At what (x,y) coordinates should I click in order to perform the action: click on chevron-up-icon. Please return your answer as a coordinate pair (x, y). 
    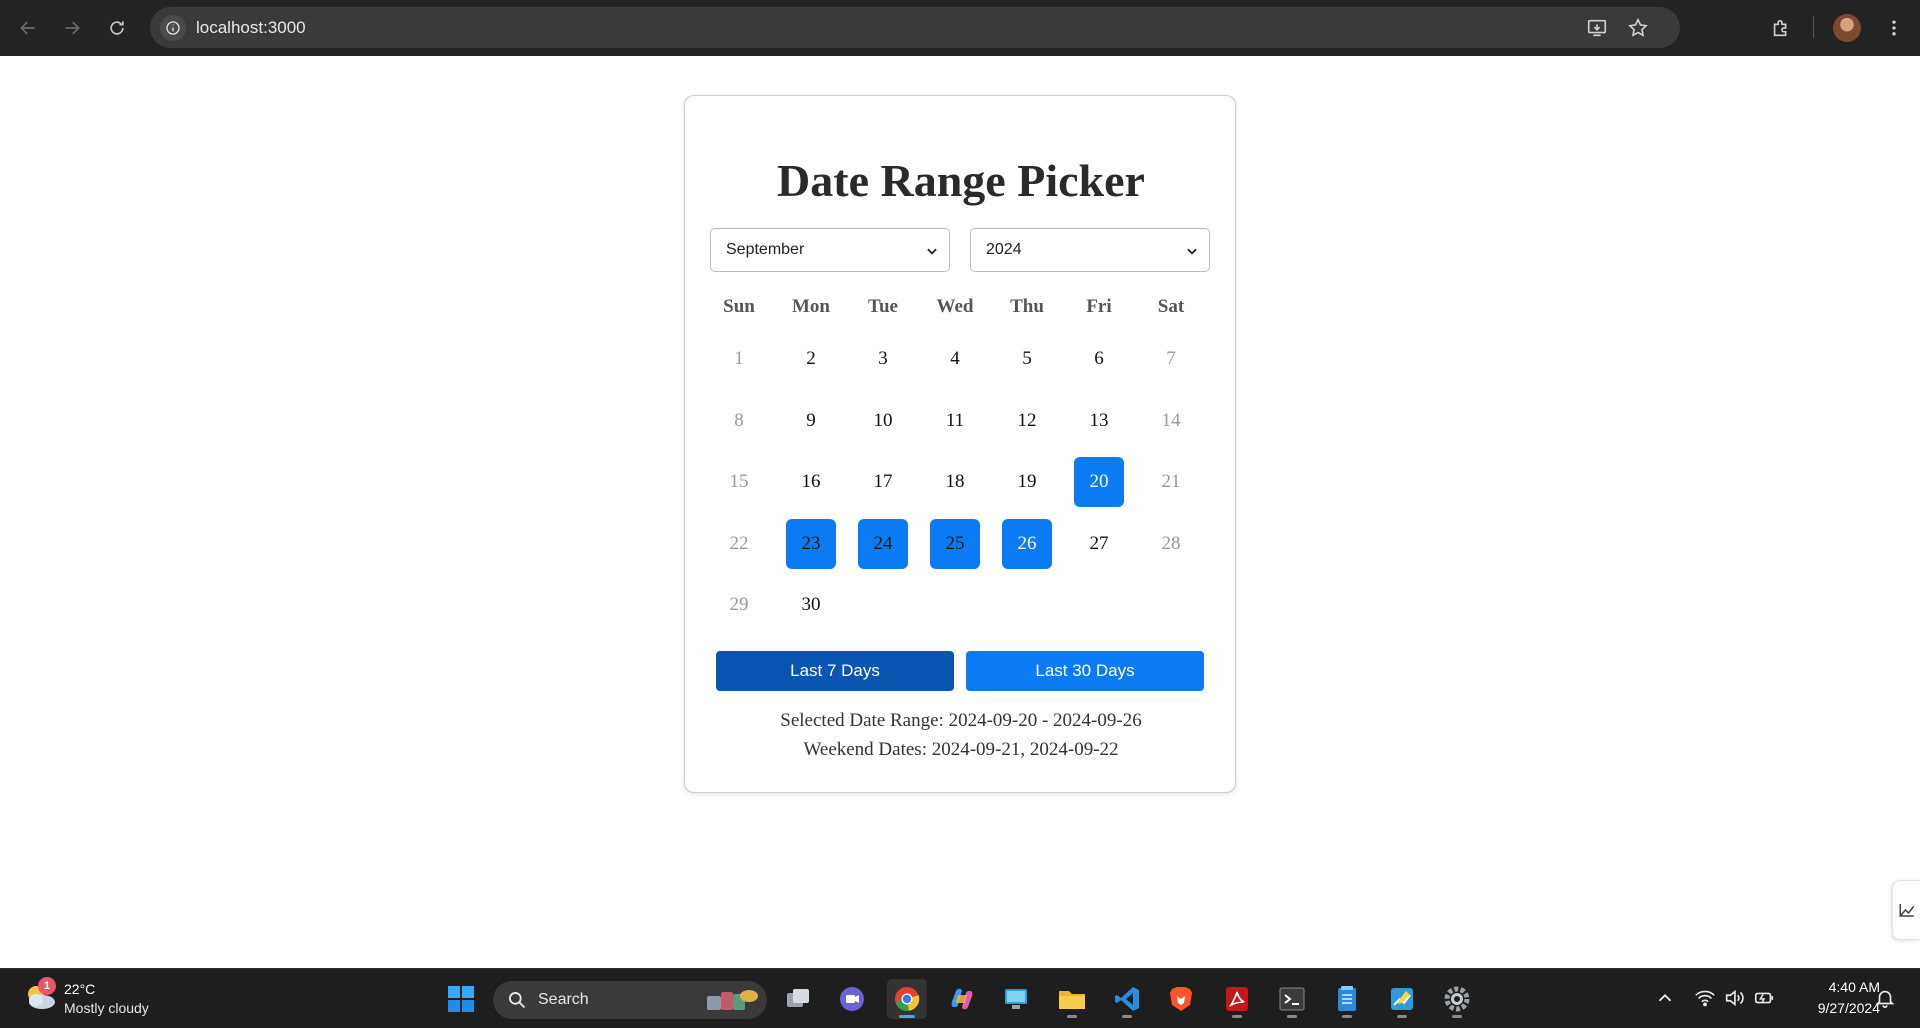
    Looking at the image, I should click on (1665, 998).